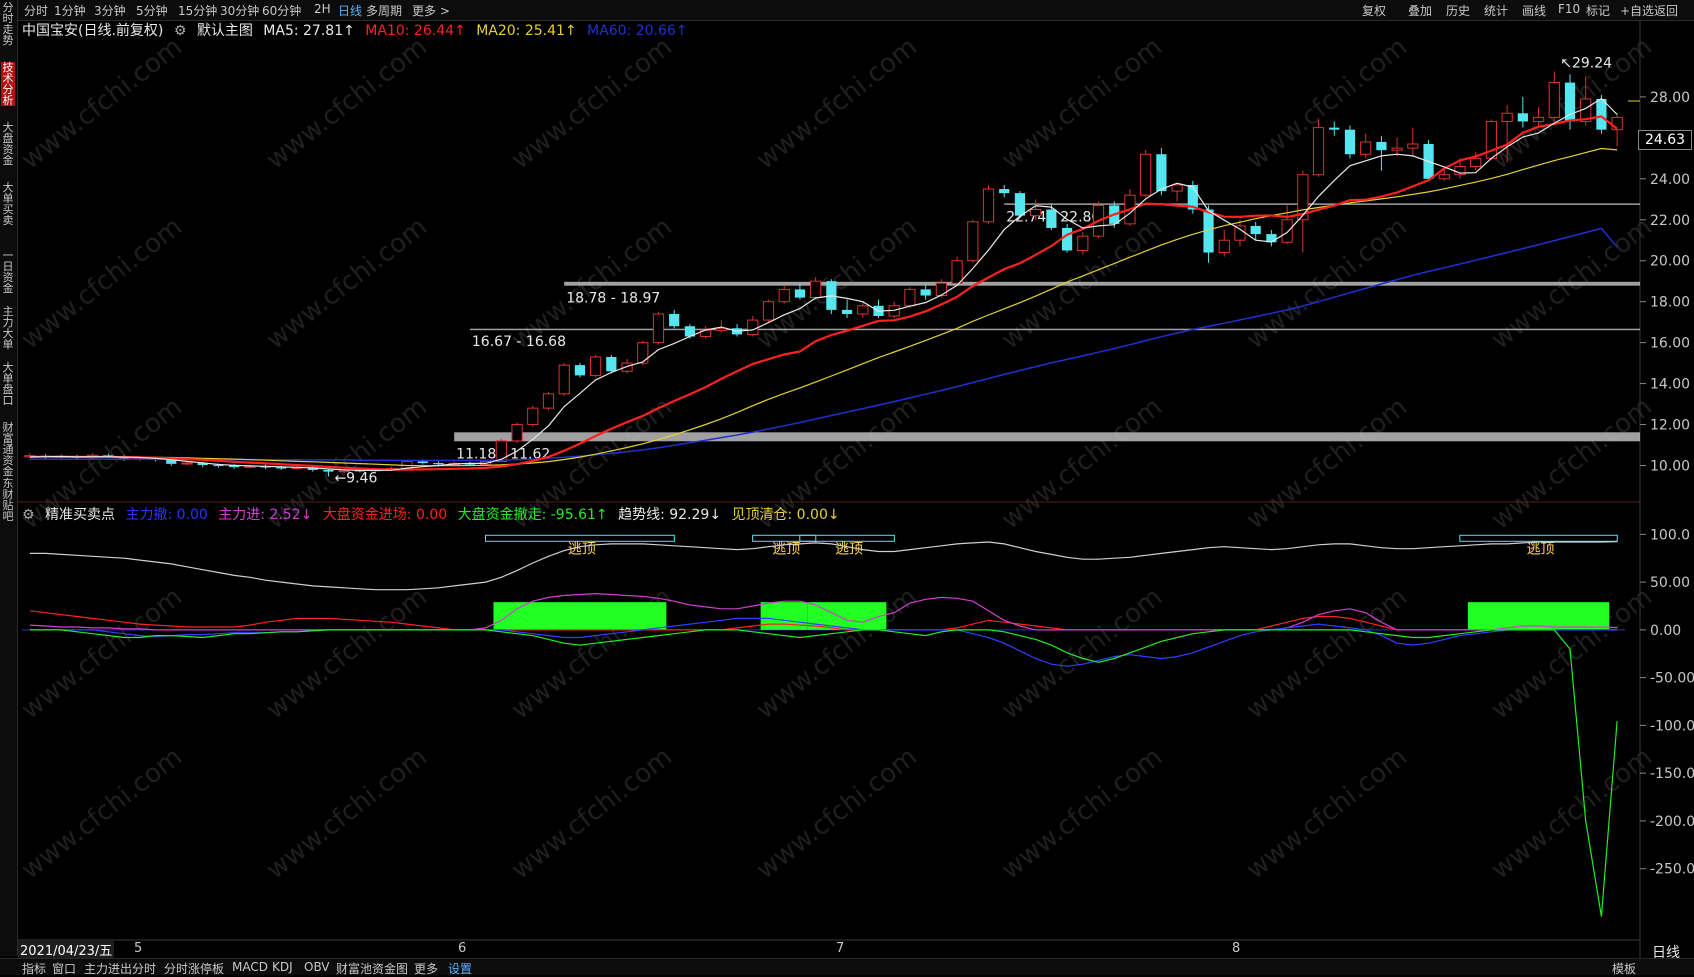 The image size is (1694, 977). I want to click on price-tick-label: 18.00, so click(1670, 303).